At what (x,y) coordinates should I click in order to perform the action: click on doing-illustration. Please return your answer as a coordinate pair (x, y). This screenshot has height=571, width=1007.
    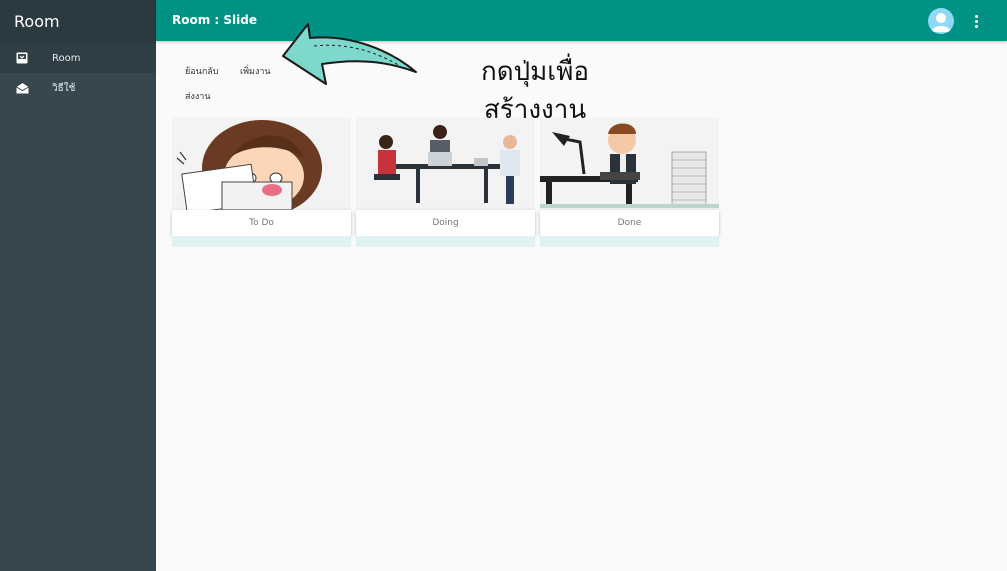
    Looking at the image, I should click on (445, 164).